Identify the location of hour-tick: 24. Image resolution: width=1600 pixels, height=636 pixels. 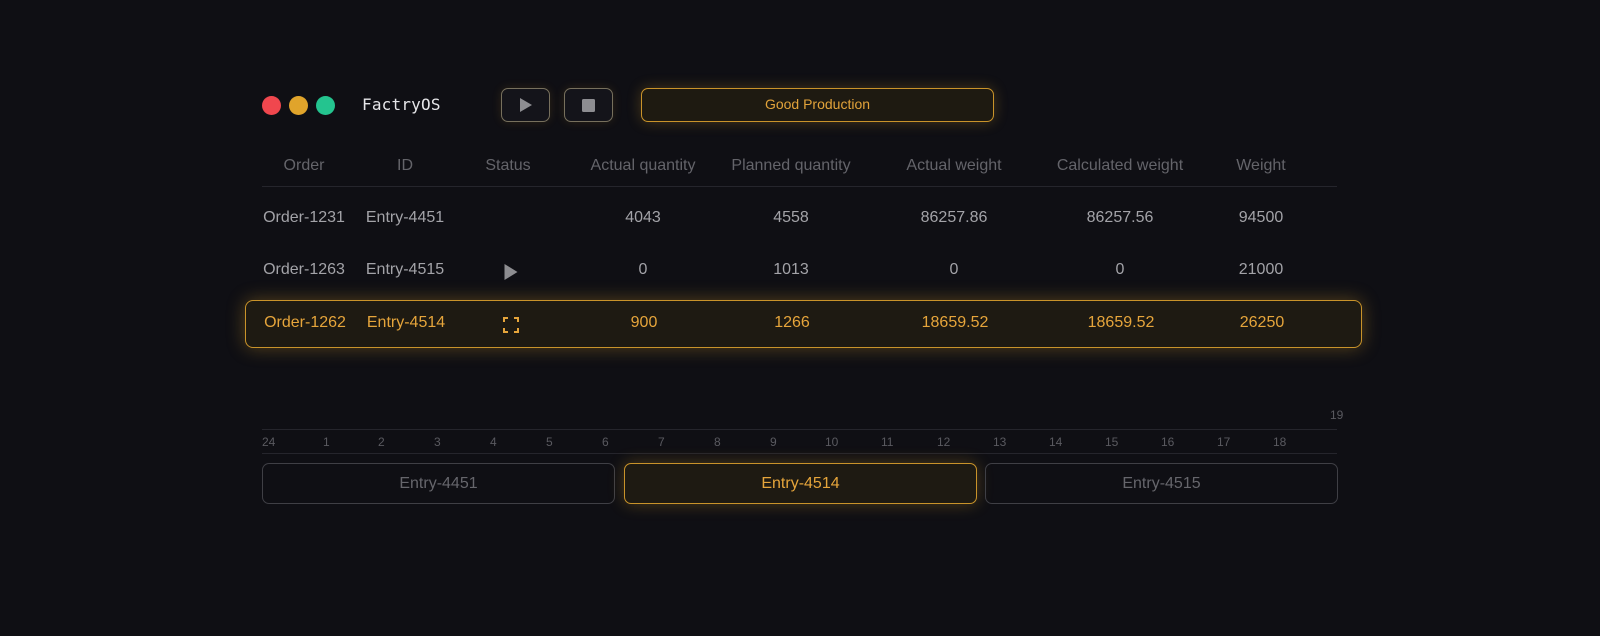
(269, 442).